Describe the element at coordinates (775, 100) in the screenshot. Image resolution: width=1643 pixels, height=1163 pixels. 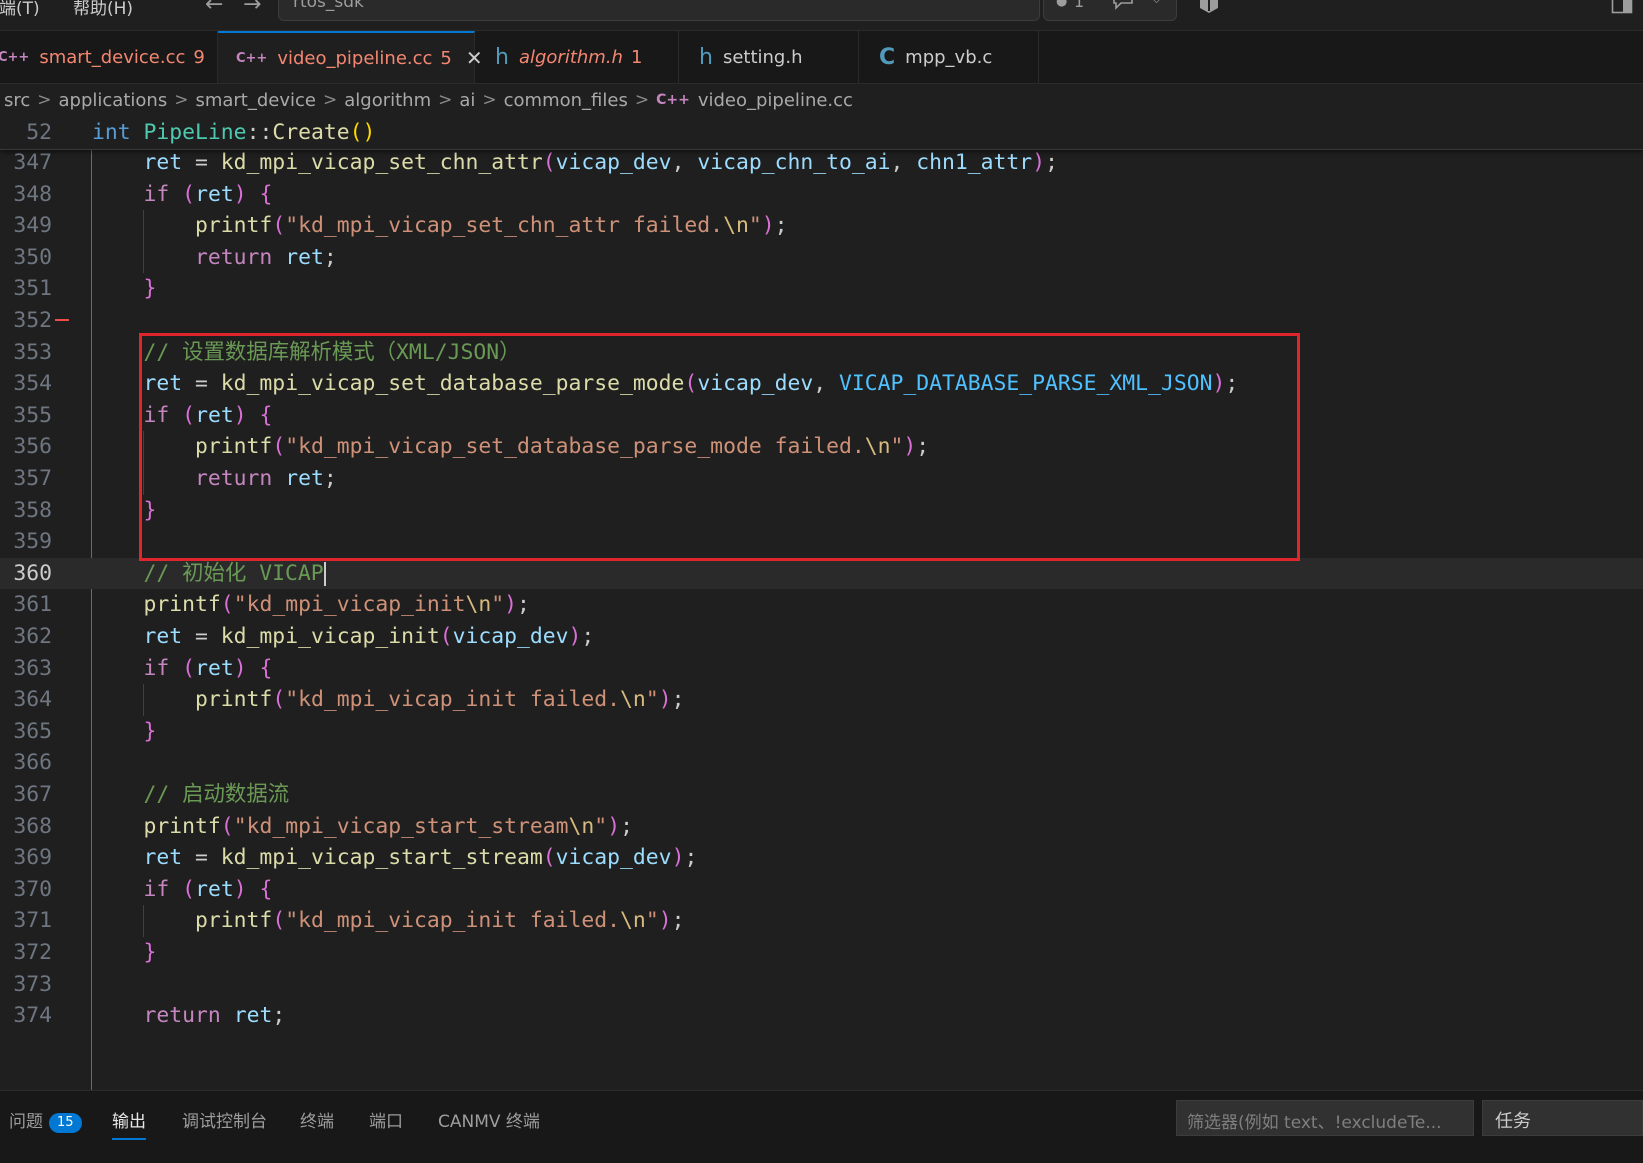
I see `breadcrumb-item-file: video_pipeline.cc` at that location.